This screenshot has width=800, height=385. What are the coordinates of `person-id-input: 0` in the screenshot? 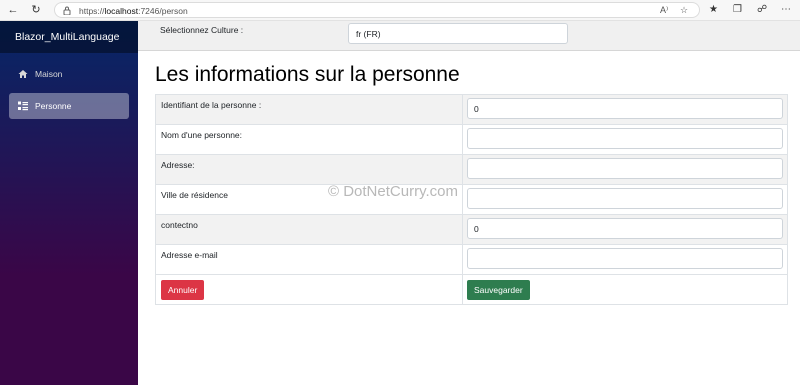 It's located at (625, 108).